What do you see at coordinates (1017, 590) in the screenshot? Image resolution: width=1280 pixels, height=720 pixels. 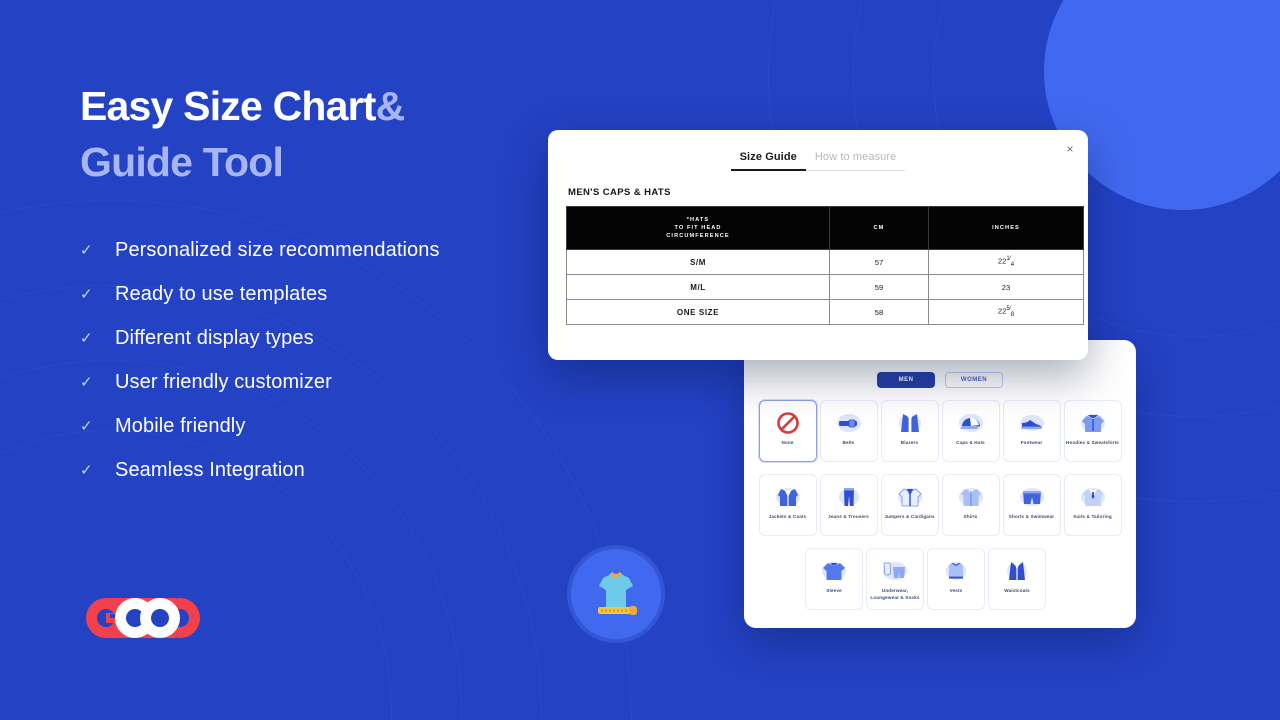 I see `category-label: Waistcoats` at bounding box center [1017, 590].